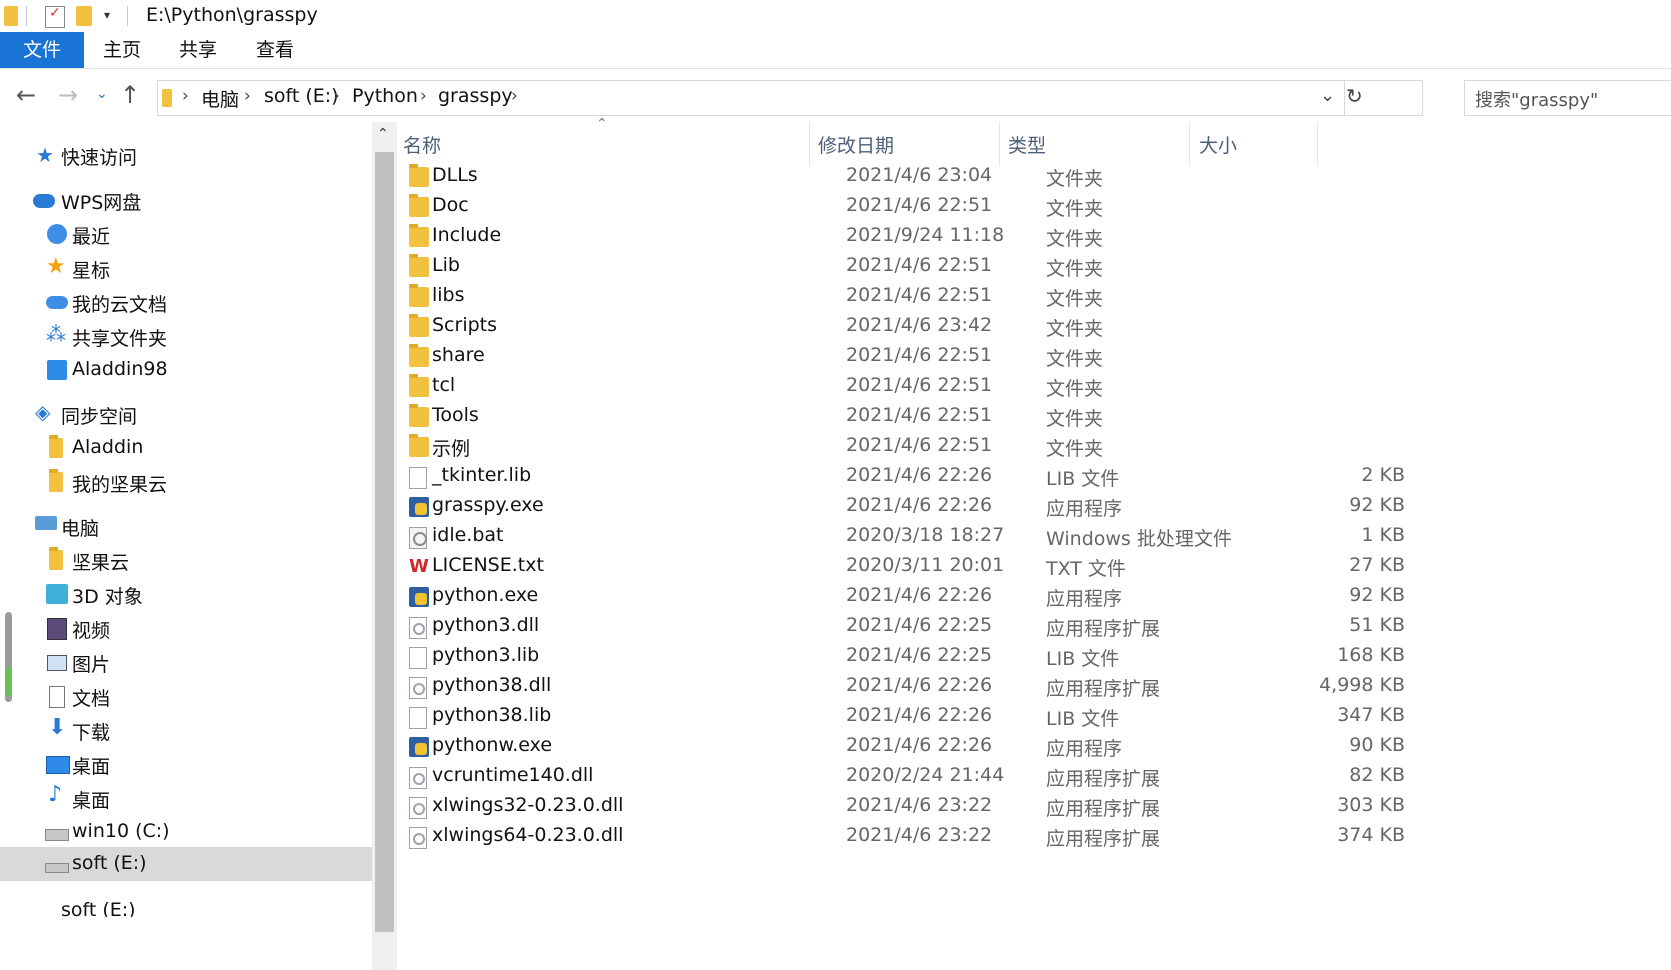  I want to click on customize-quick-access-icon: ▾, so click(107, 18).